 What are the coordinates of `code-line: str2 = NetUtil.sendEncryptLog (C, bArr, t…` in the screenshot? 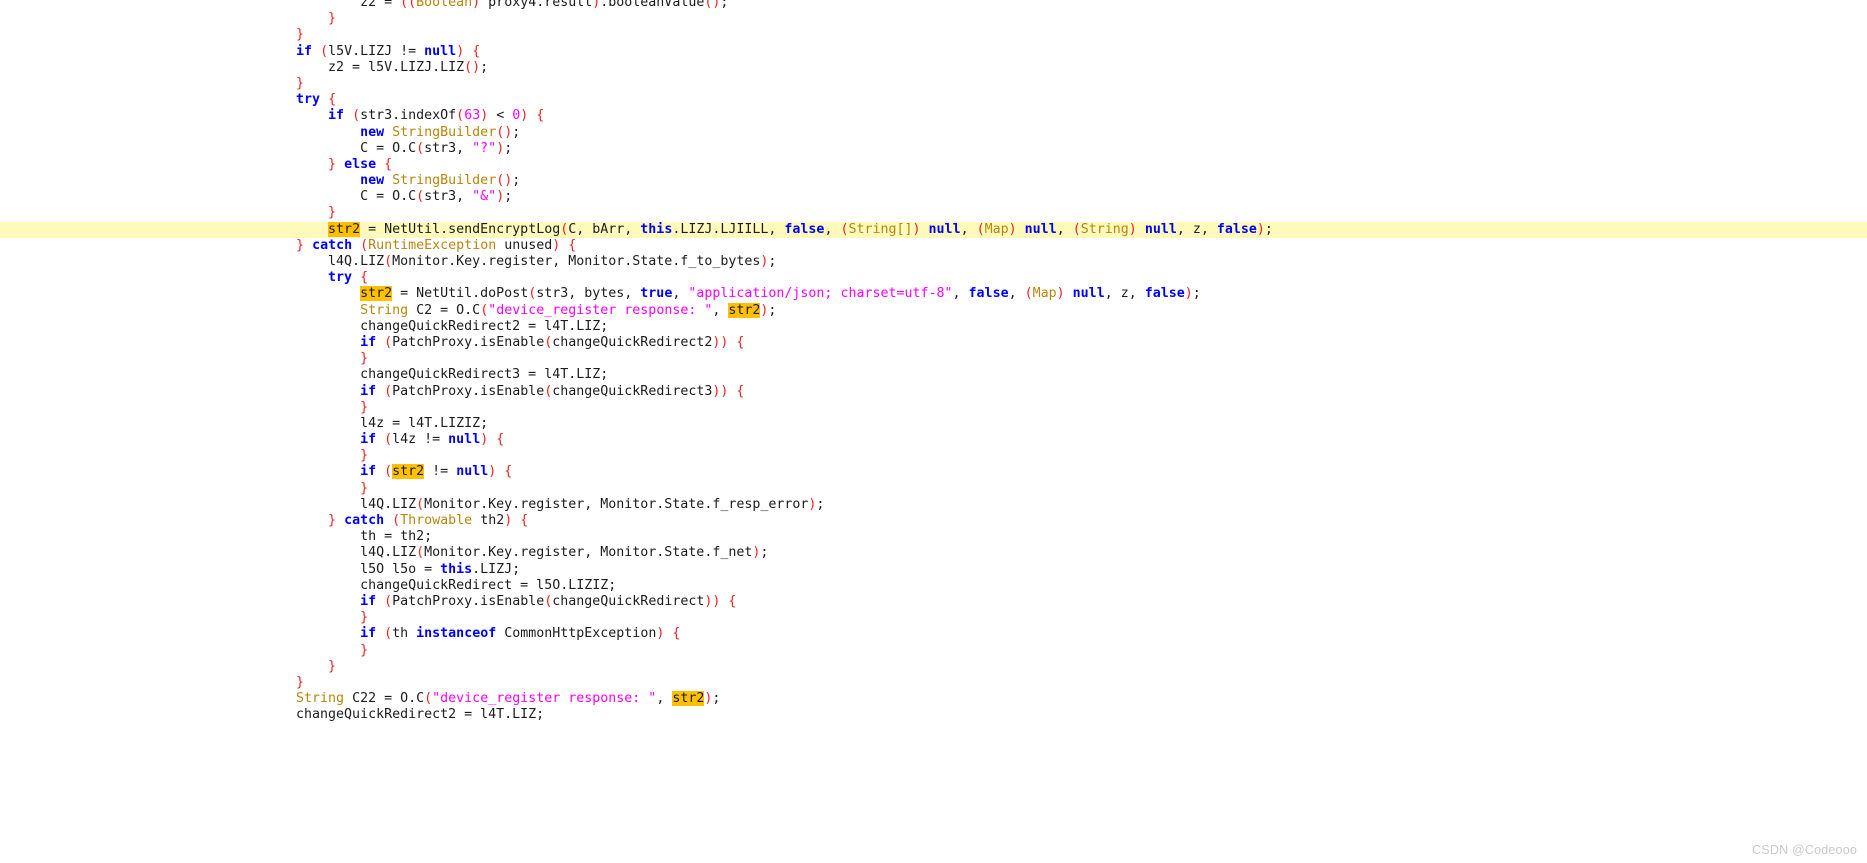 It's located at (933, 229).